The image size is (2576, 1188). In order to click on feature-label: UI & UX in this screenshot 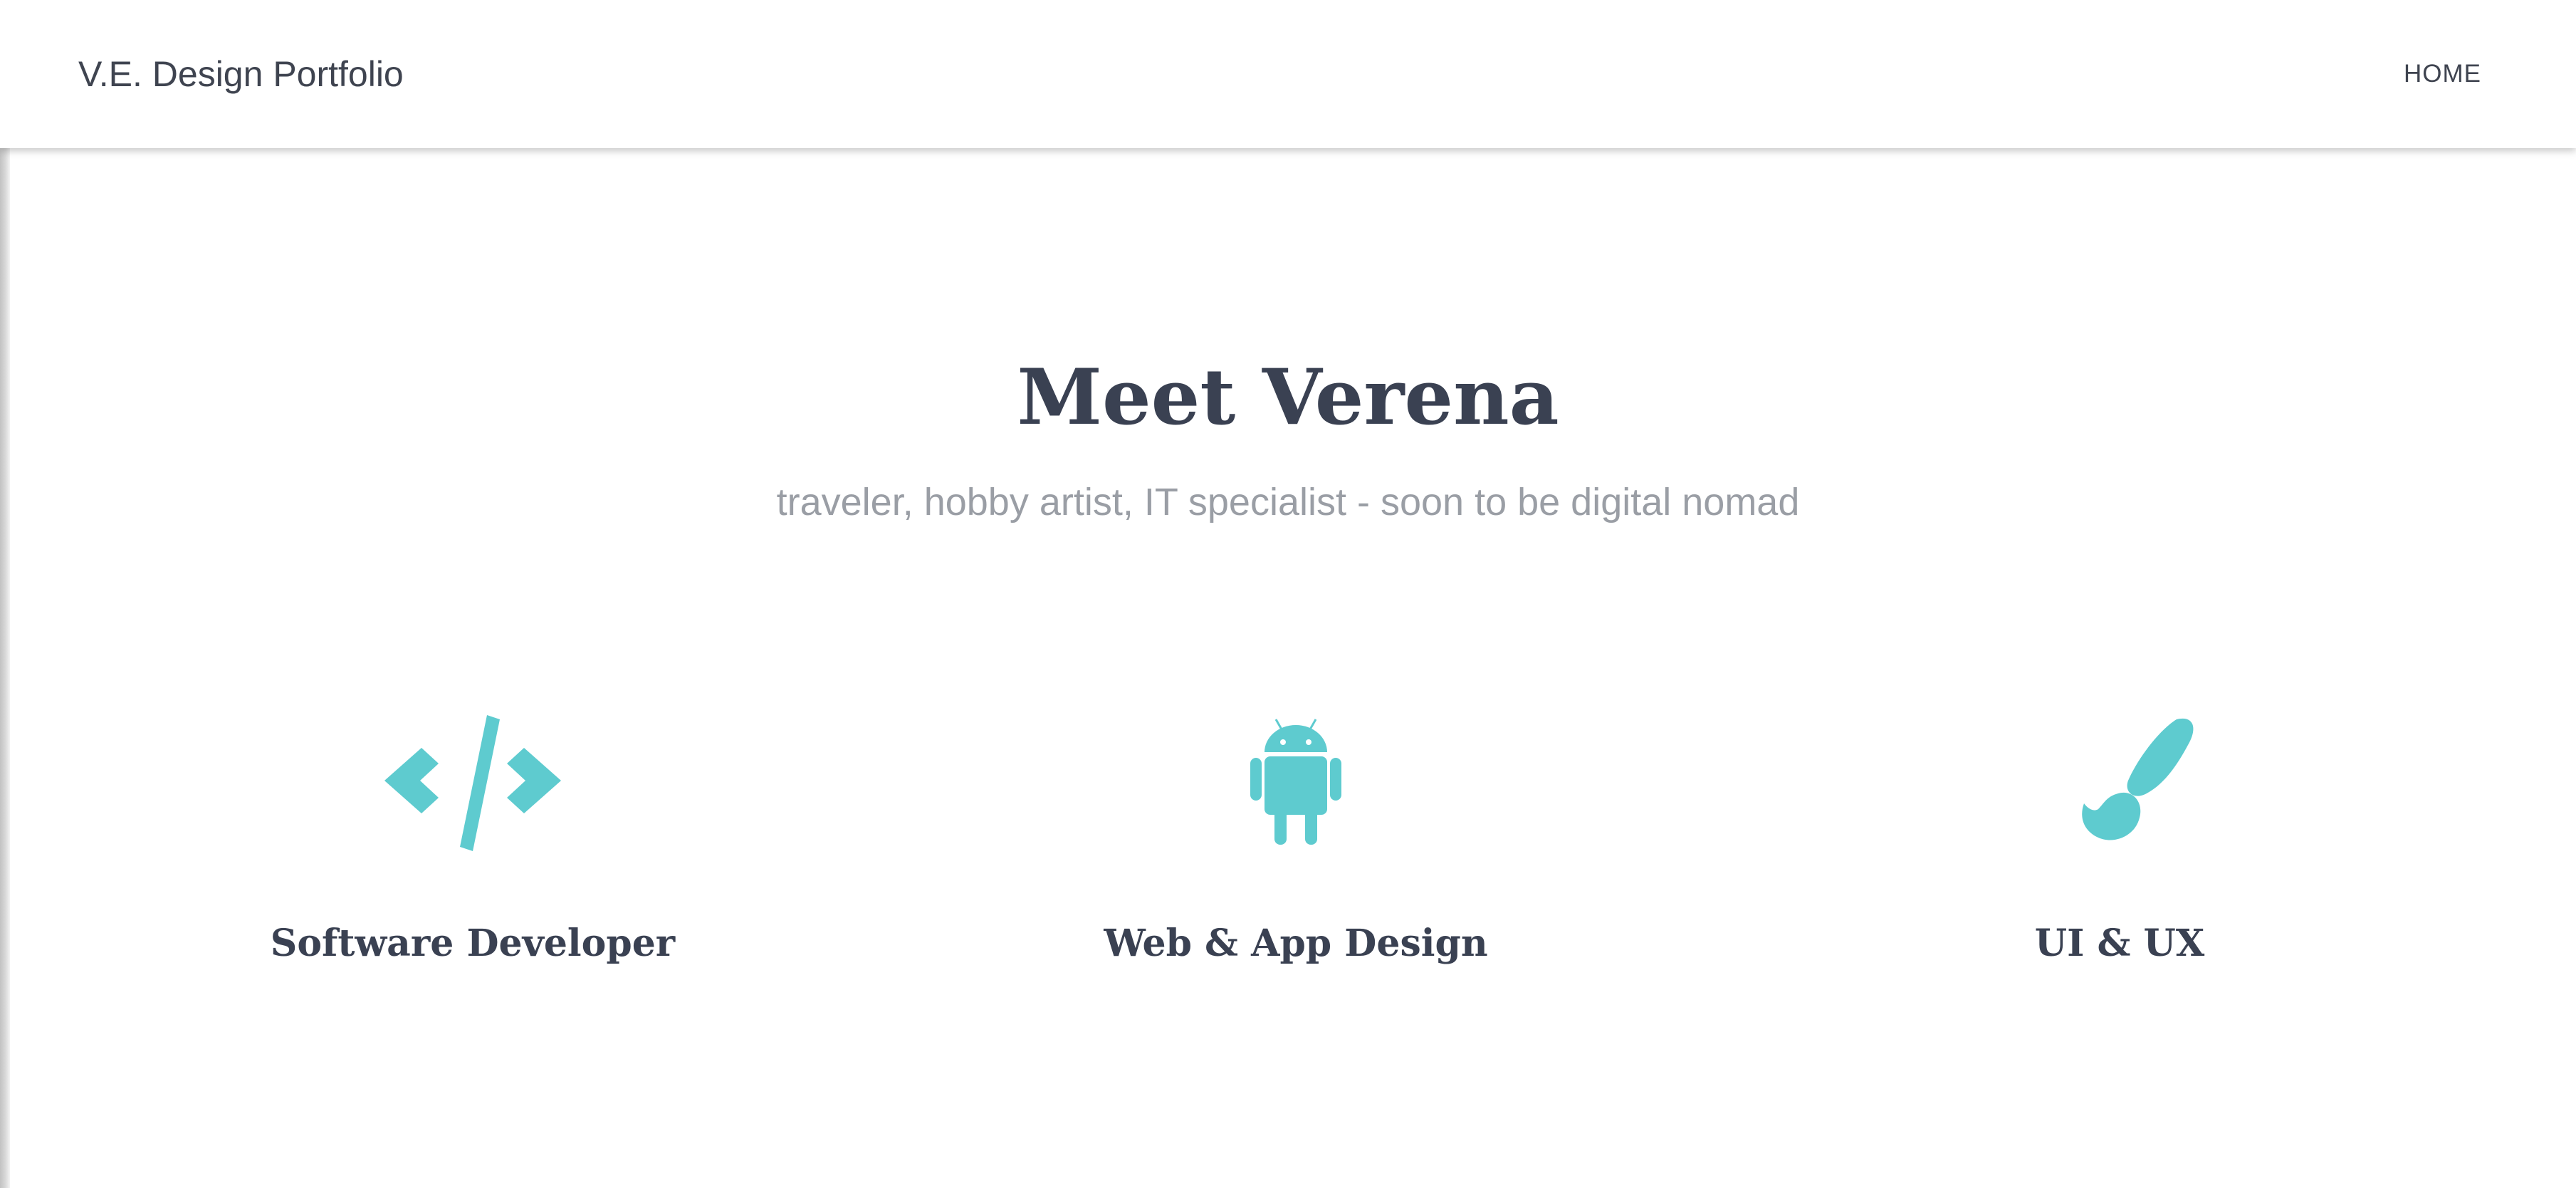, I will do `click(2119, 943)`.